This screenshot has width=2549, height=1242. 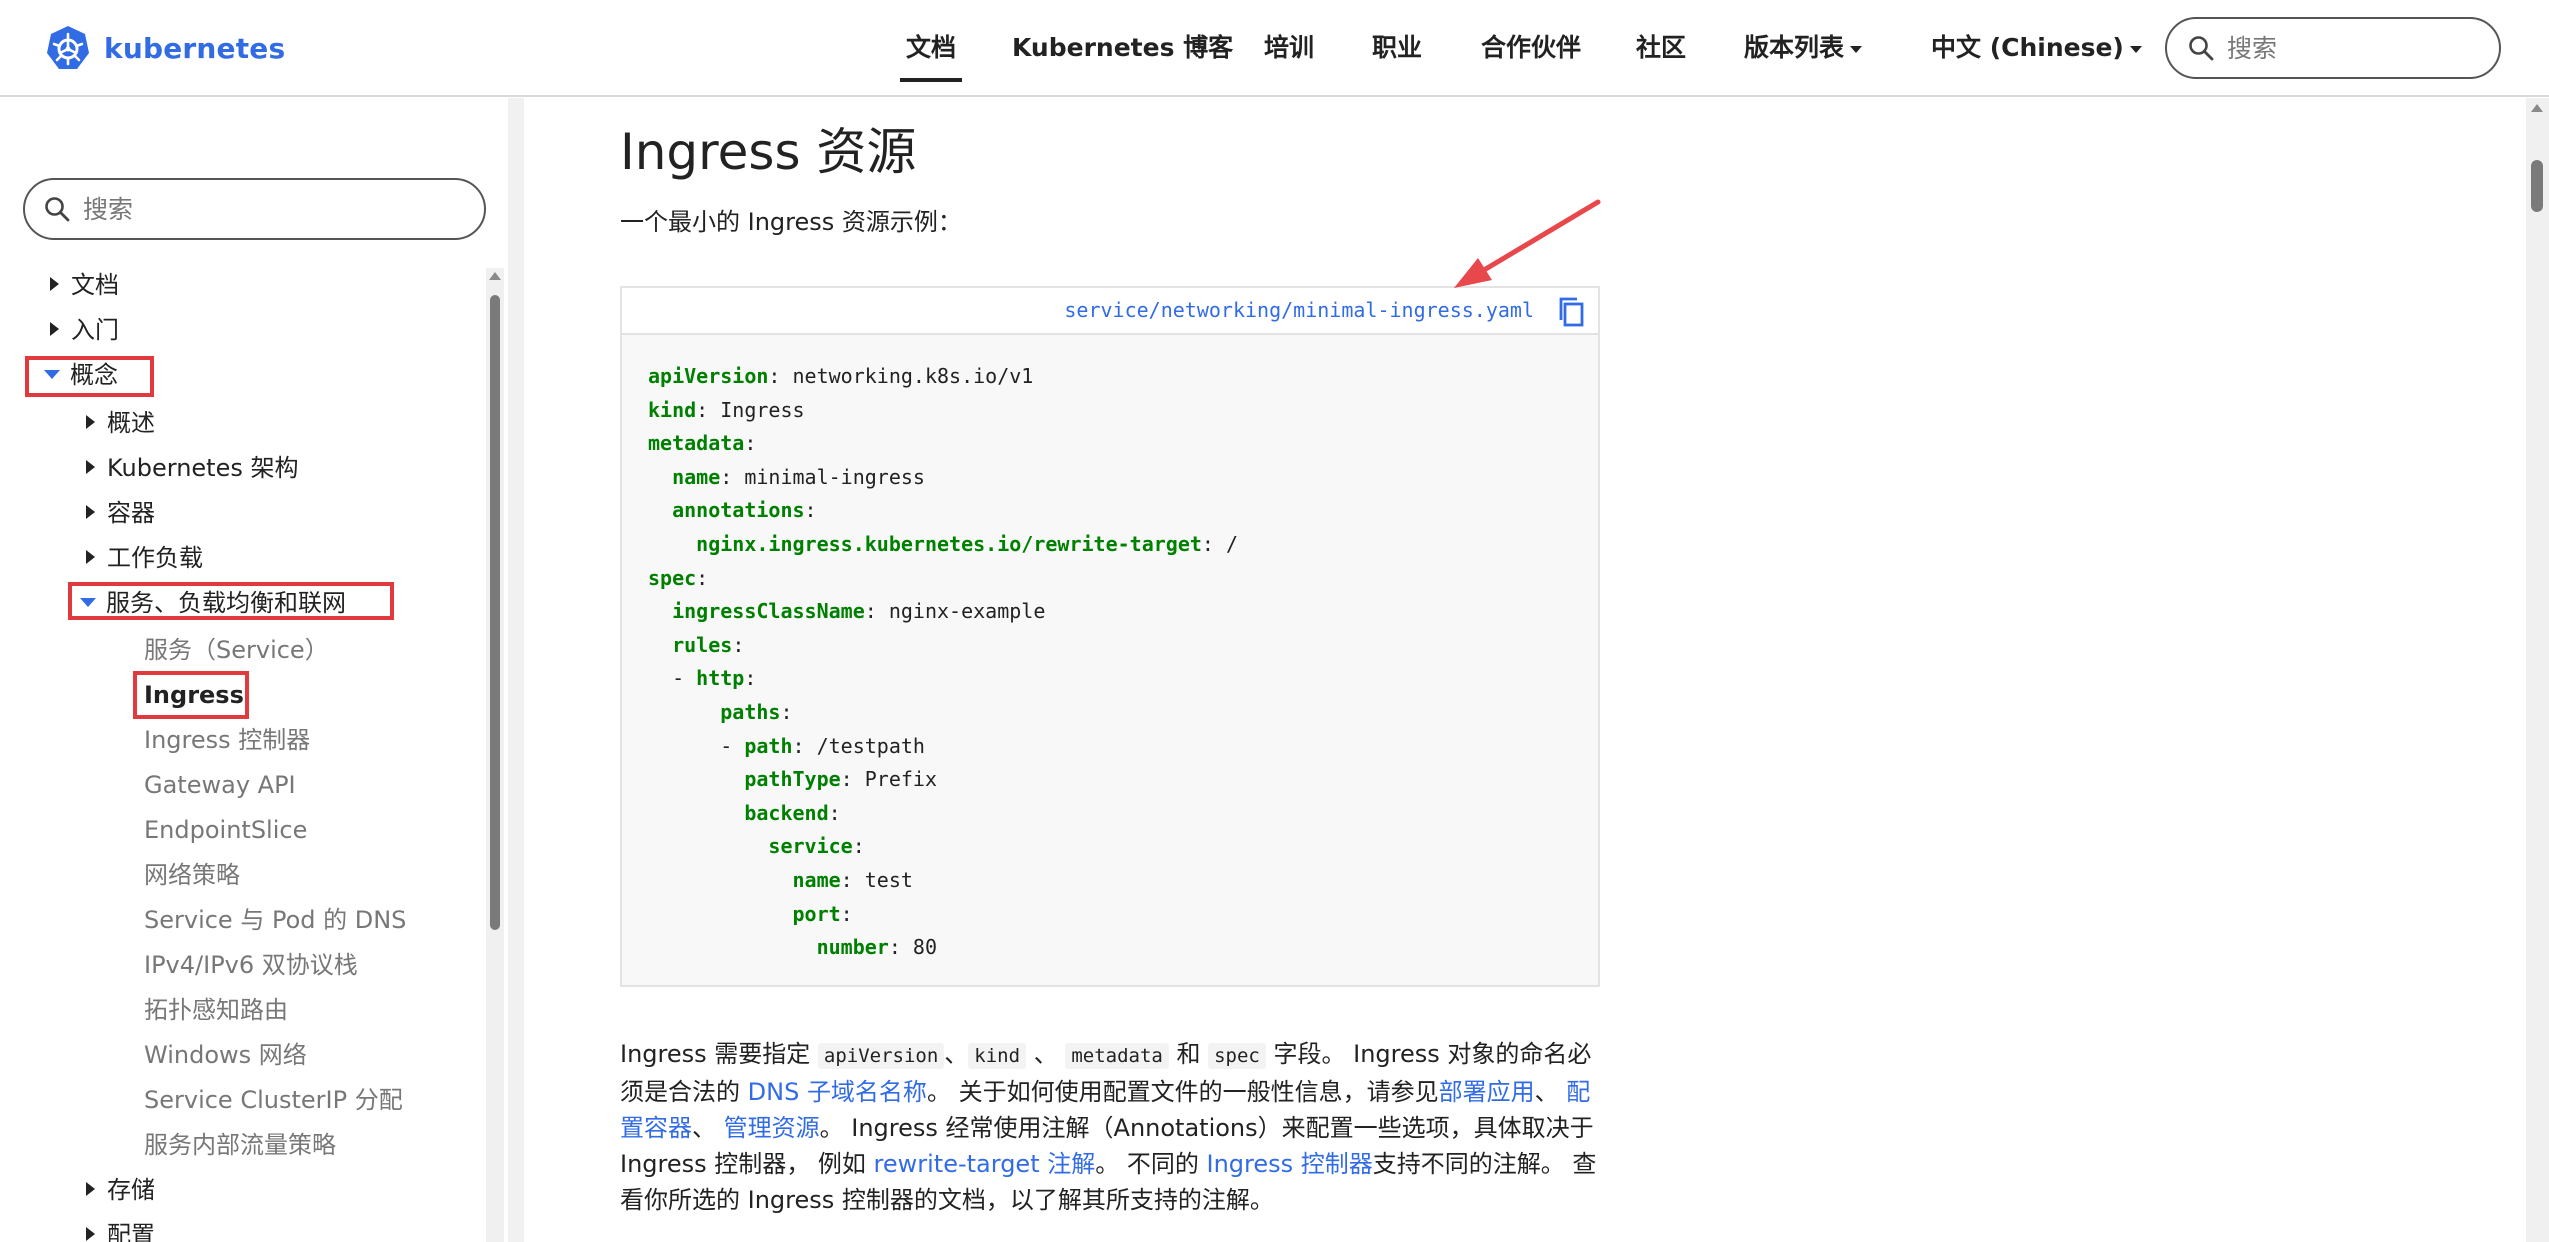 What do you see at coordinates (750, 711) in the screenshot?
I see `yaml-key: paths` at bounding box center [750, 711].